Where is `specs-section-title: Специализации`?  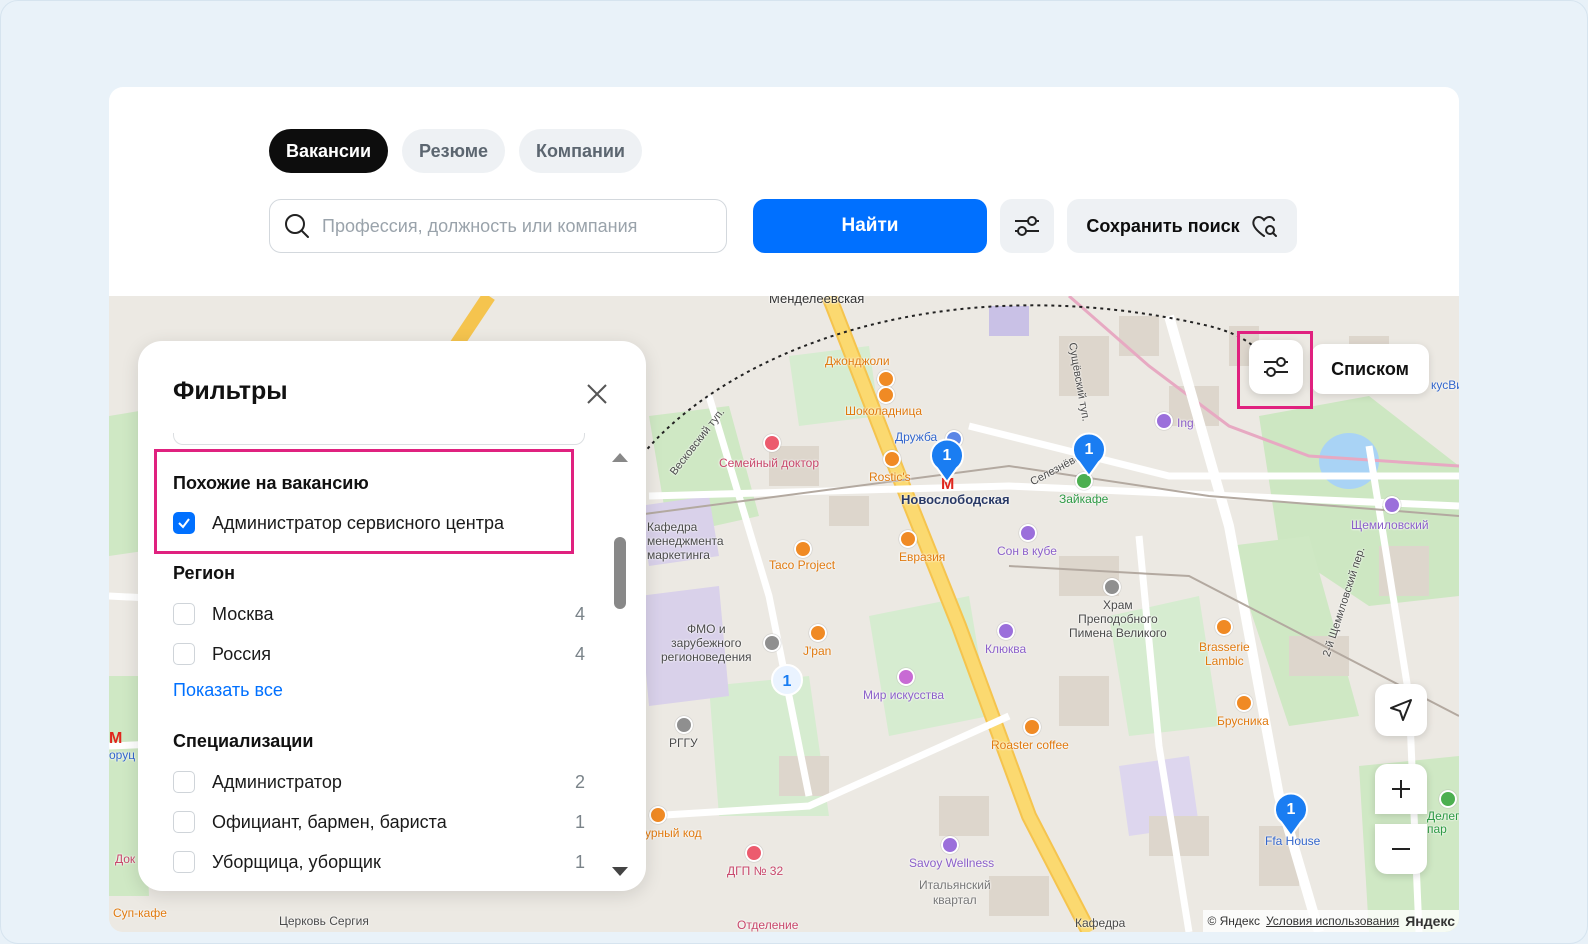
specs-section-title: Специализации is located at coordinates (243, 741).